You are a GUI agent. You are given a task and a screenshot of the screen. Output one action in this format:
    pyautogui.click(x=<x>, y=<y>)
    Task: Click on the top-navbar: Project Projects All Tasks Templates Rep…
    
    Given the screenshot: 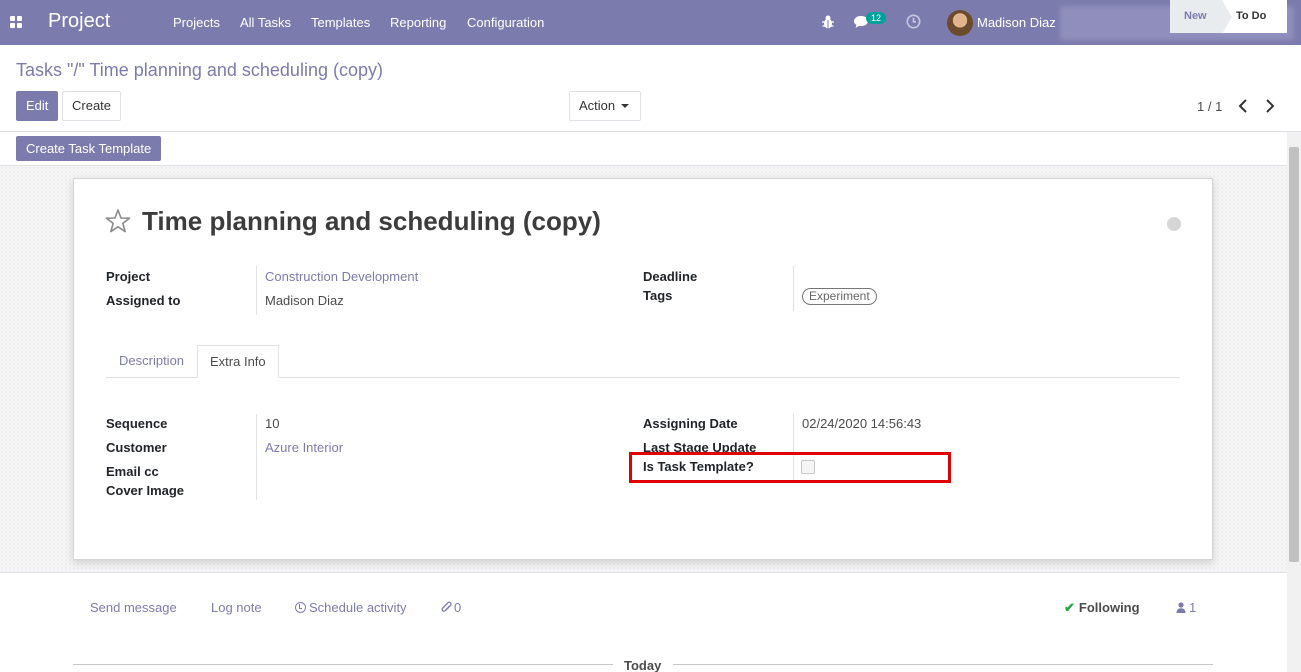 What is the action you would take?
    pyautogui.click(x=650, y=22)
    